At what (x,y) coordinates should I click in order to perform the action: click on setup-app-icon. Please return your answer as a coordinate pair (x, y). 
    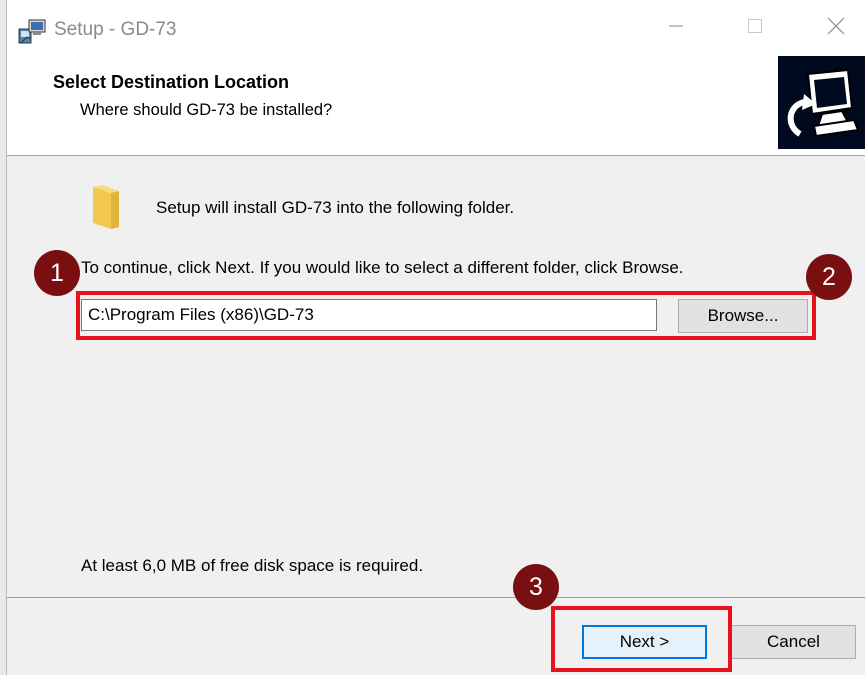
    Looking at the image, I should click on (32, 31).